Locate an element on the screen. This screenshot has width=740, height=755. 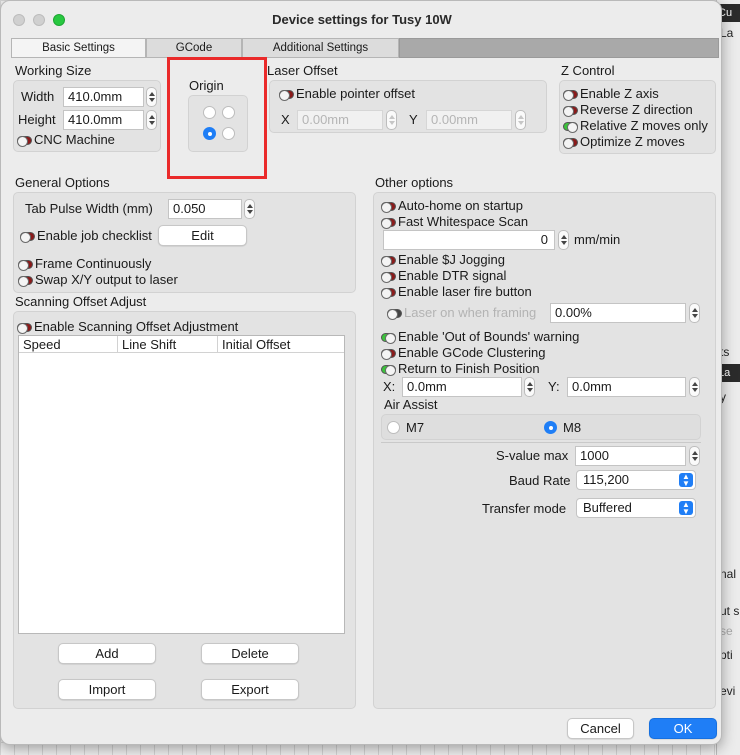
transfer-mode-select: Buffered ▲ ▼ is located at coordinates (636, 508).